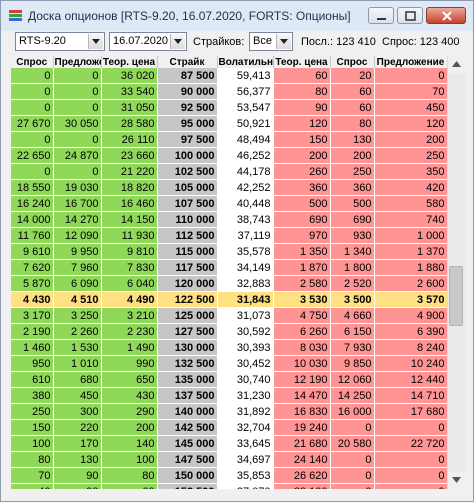 This screenshot has width=474, height=502. I want to click on table-cell: 3 170, so click(32, 315).